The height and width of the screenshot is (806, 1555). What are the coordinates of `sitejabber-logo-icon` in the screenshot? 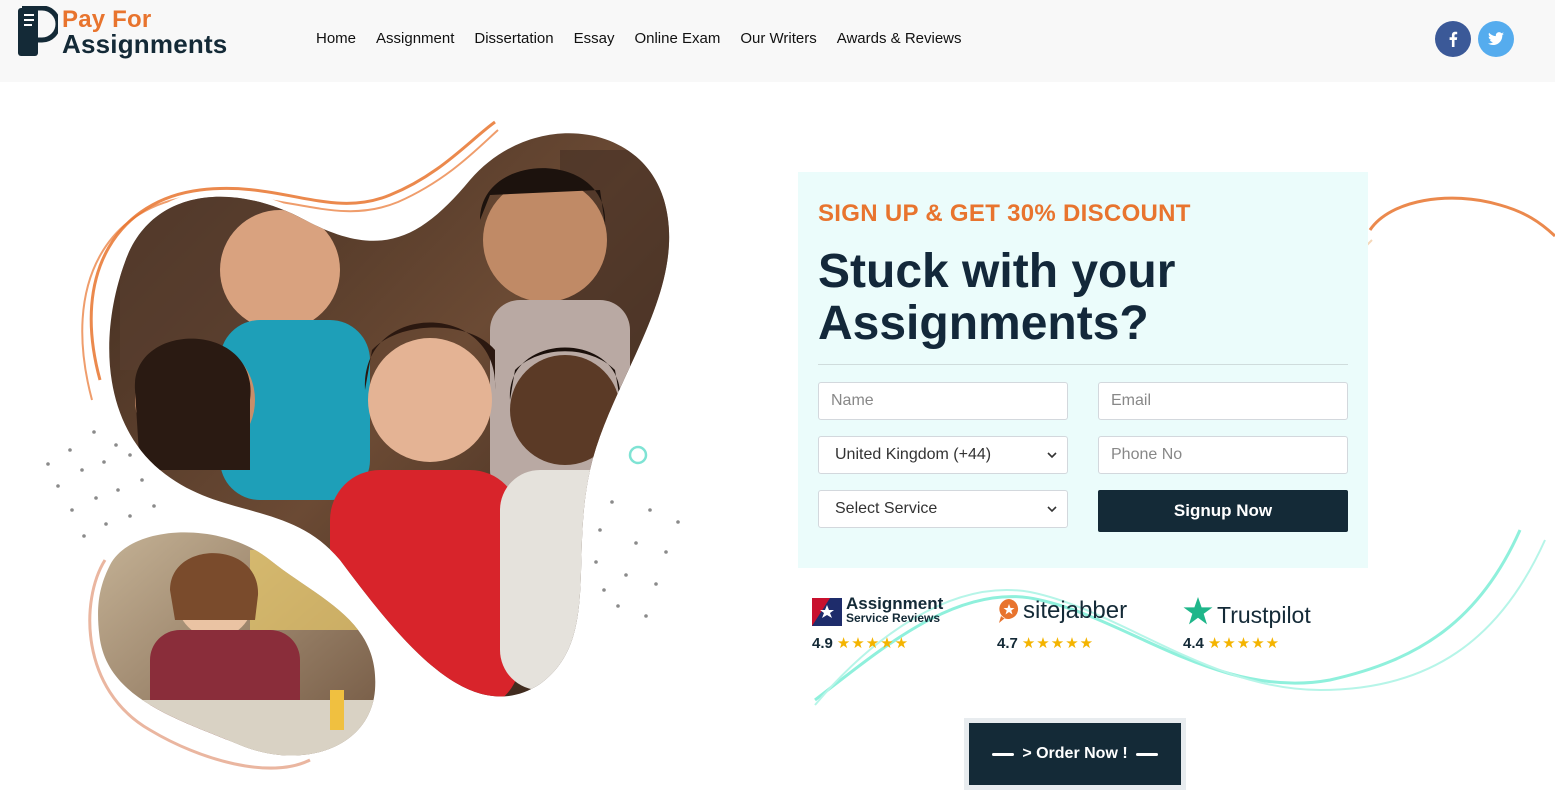 It's located at (1009, 611).